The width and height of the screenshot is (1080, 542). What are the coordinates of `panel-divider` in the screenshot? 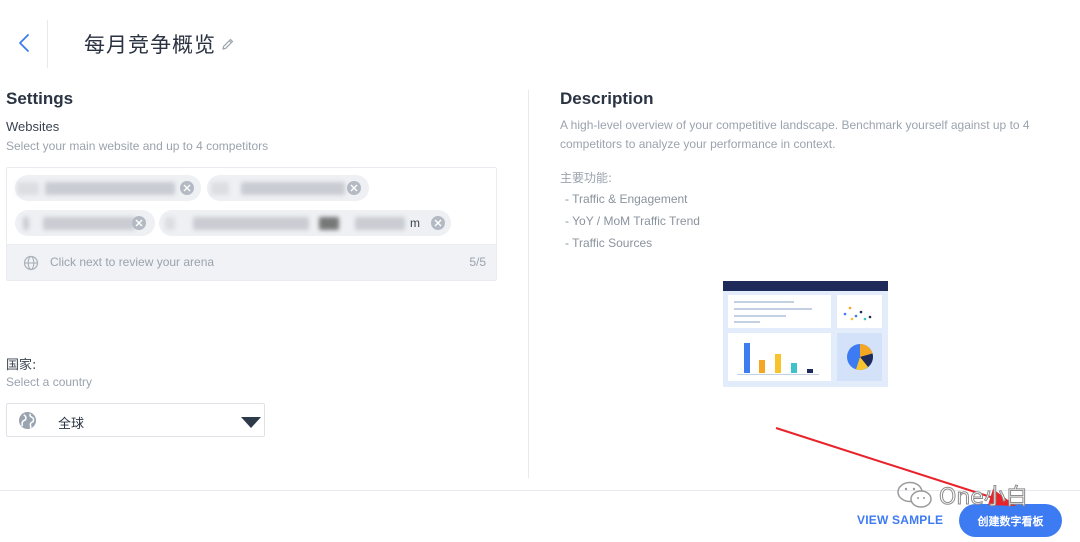 It's located at (528, 284).